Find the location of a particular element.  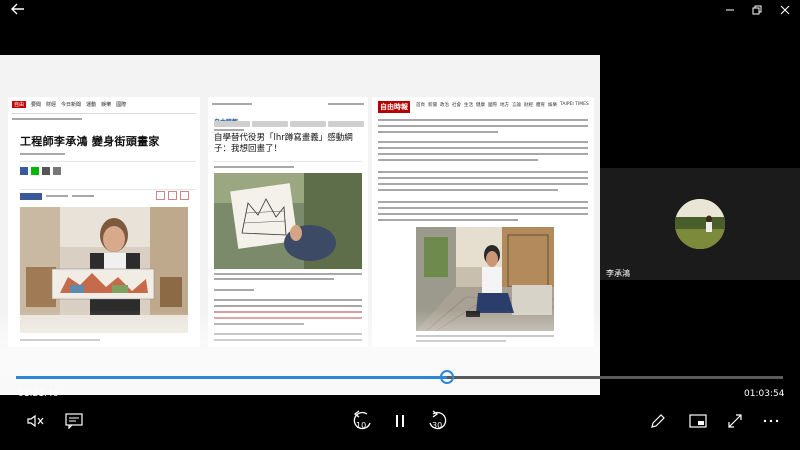

restore-button is located at coordinates (757, 11).